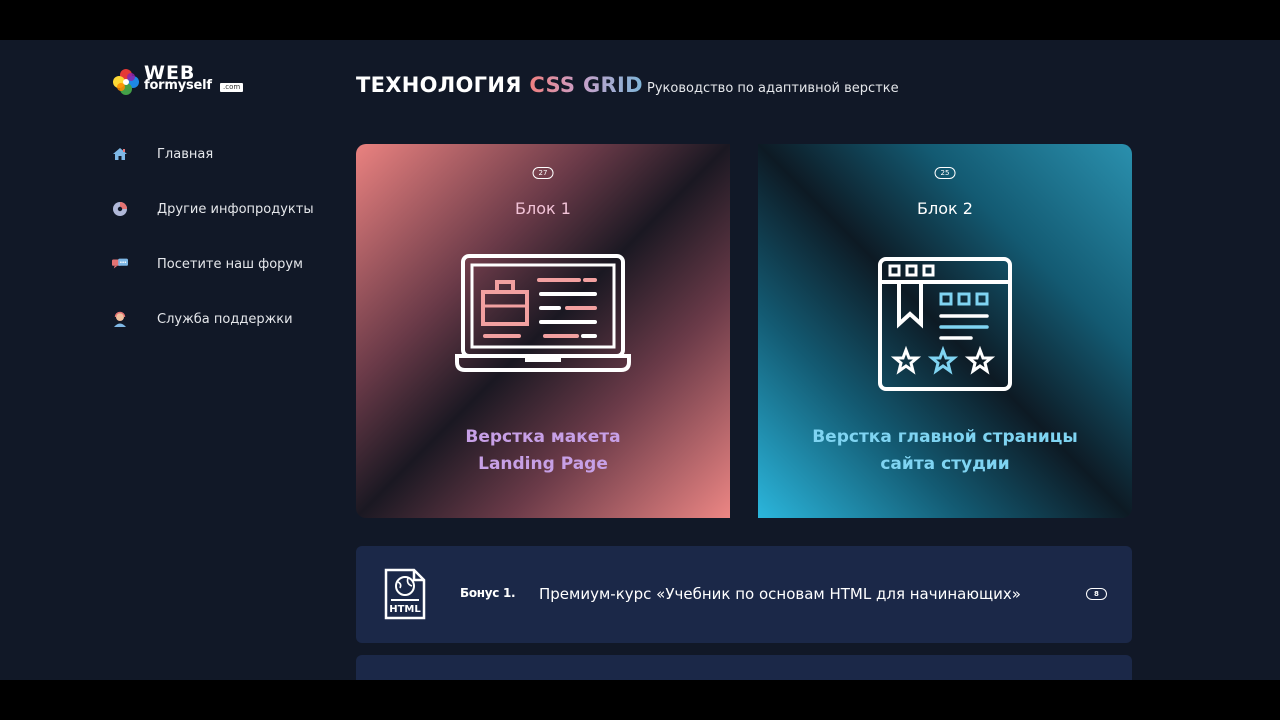  What do you see at coordinates (120, 319) in the screenshot?
I see `support-agent-icon` at bounding box center [120, 319].